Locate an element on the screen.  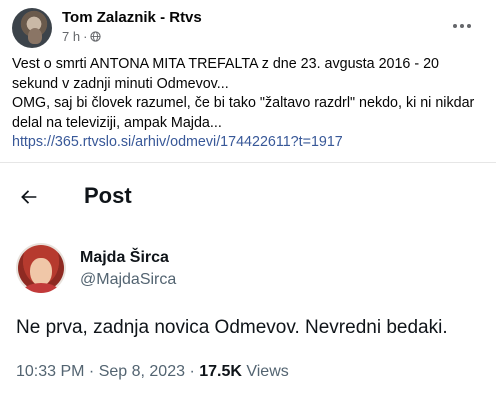
page-title: Post is located at coordinates (108, 195).